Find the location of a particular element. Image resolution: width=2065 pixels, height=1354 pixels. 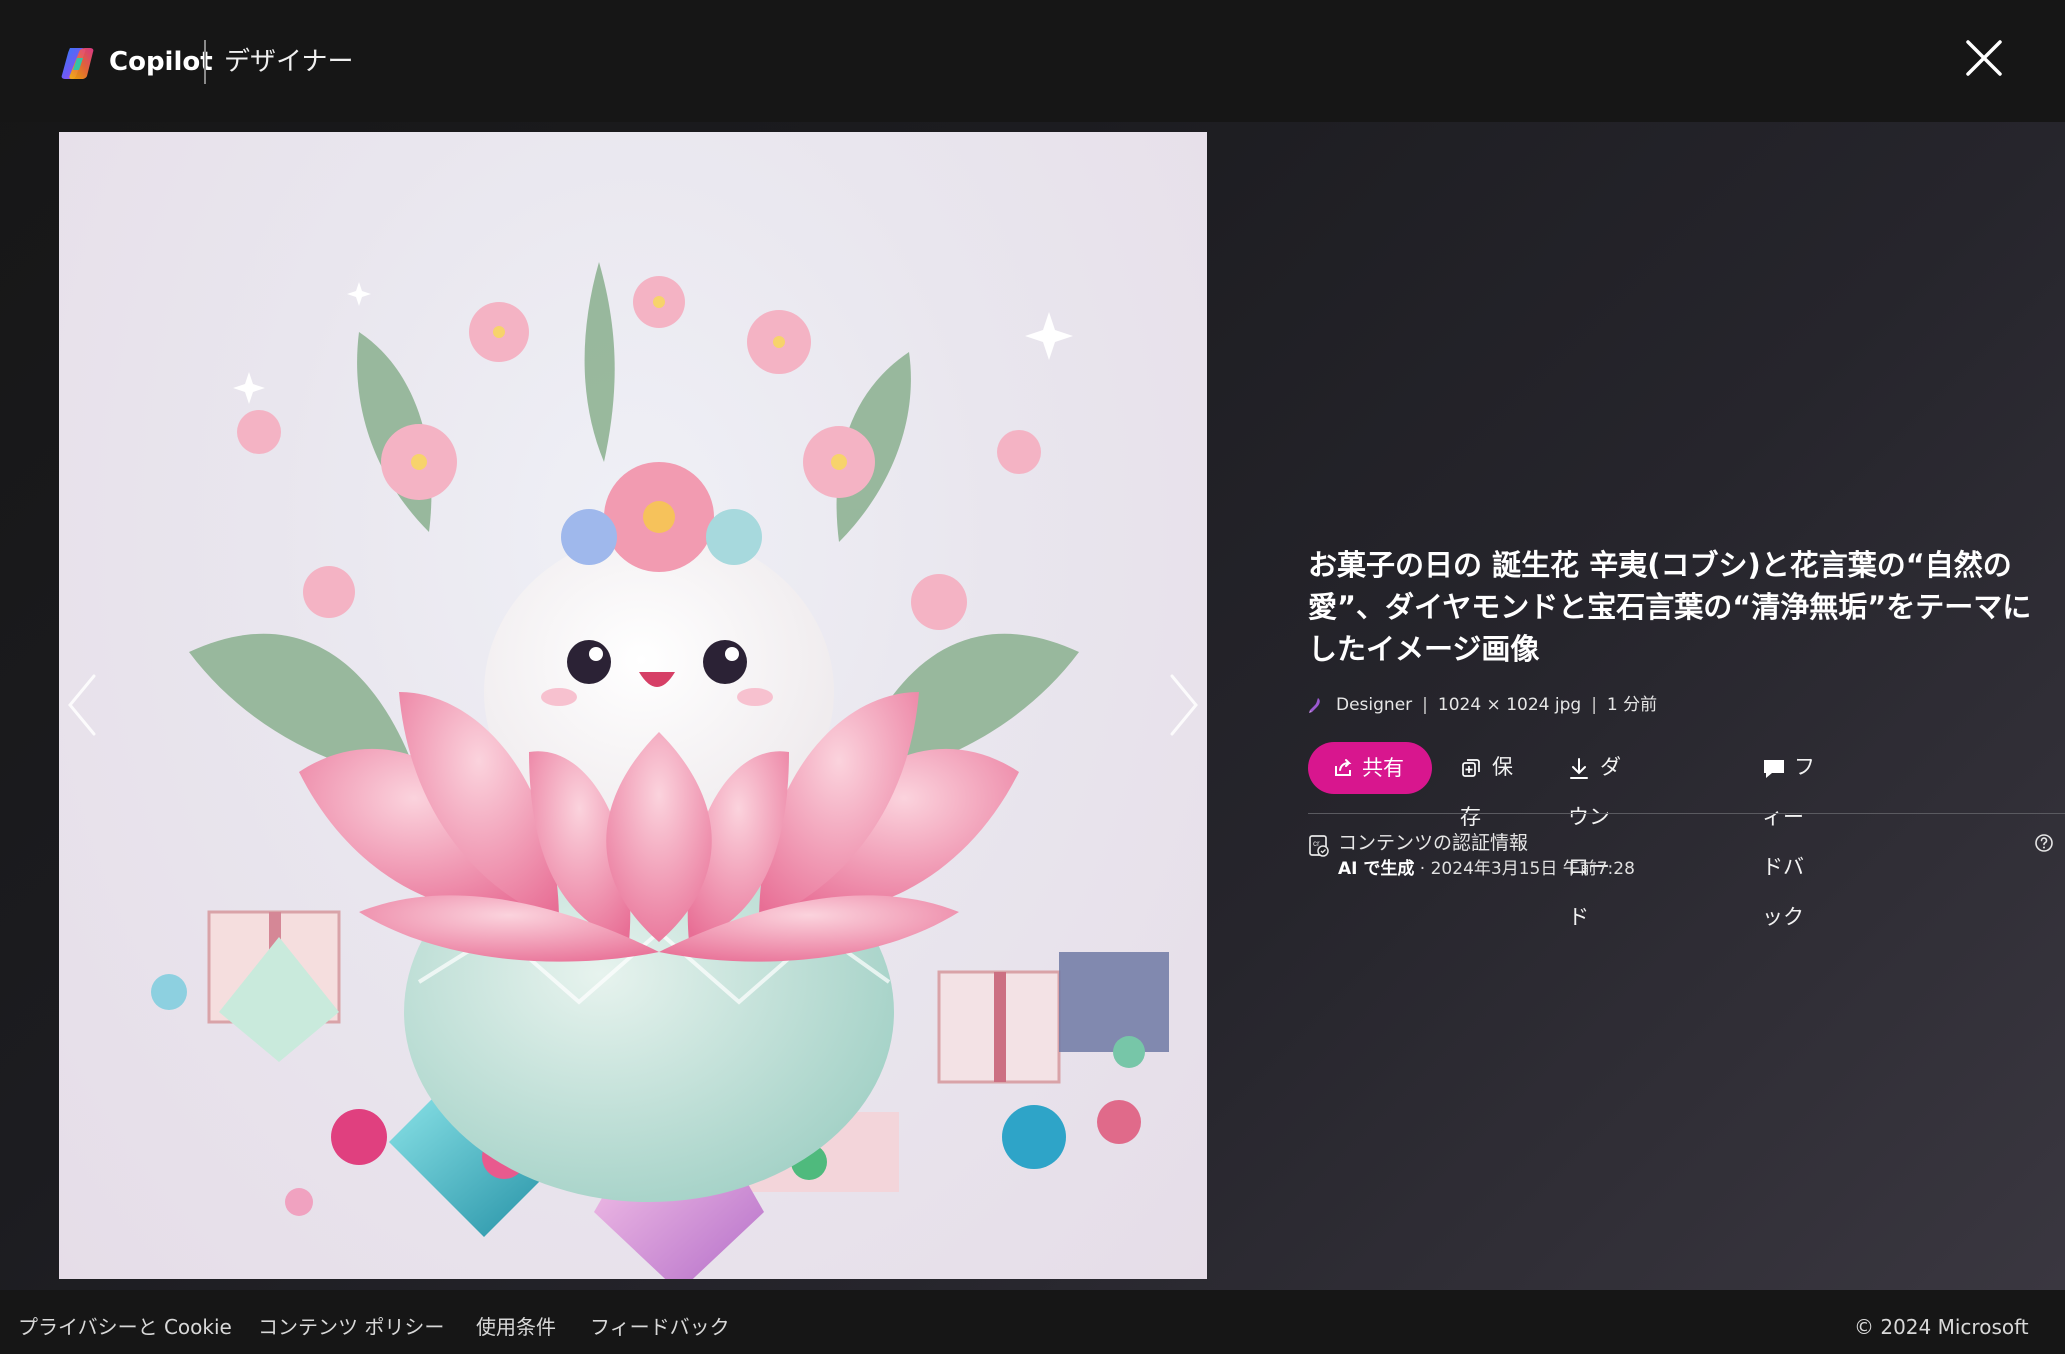

copilot-logo-icon is located at coordinates (79, 63).